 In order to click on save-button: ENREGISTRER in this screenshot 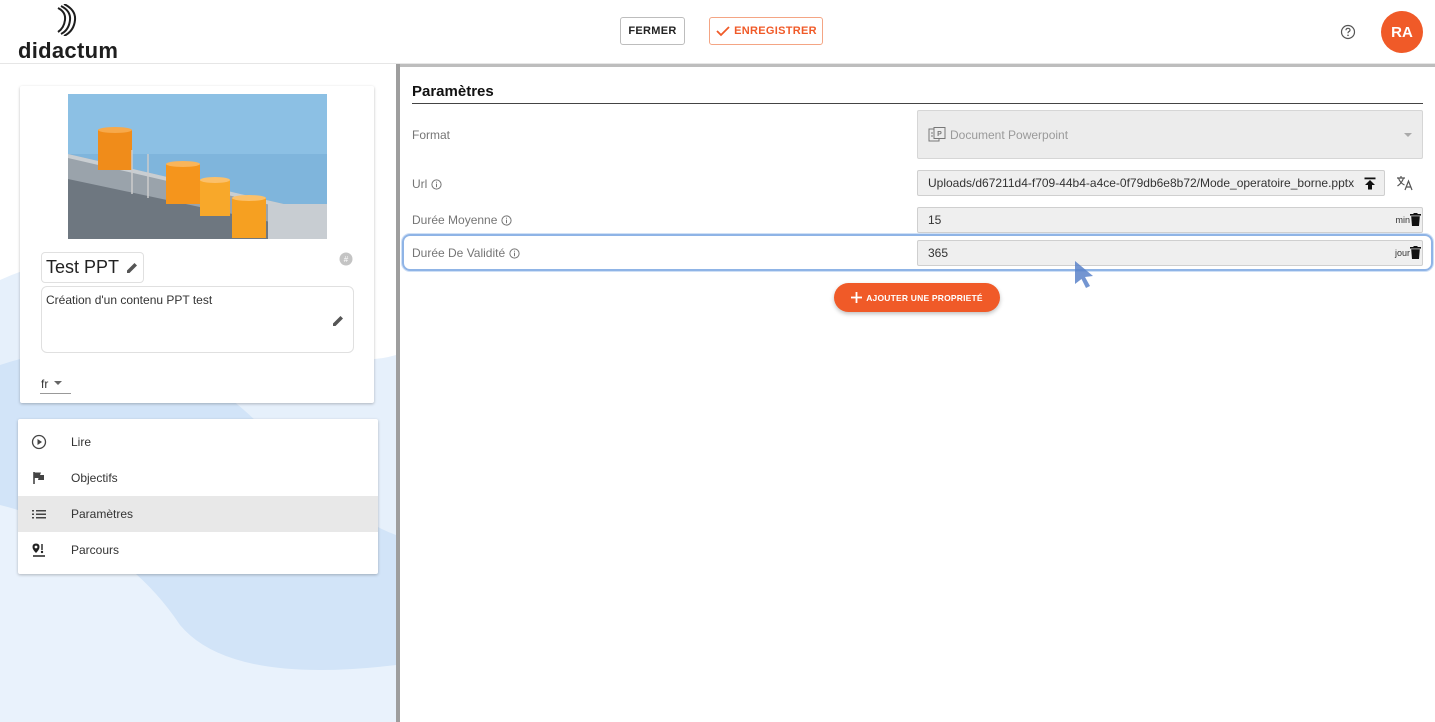, I will do `click(766, 31)`.